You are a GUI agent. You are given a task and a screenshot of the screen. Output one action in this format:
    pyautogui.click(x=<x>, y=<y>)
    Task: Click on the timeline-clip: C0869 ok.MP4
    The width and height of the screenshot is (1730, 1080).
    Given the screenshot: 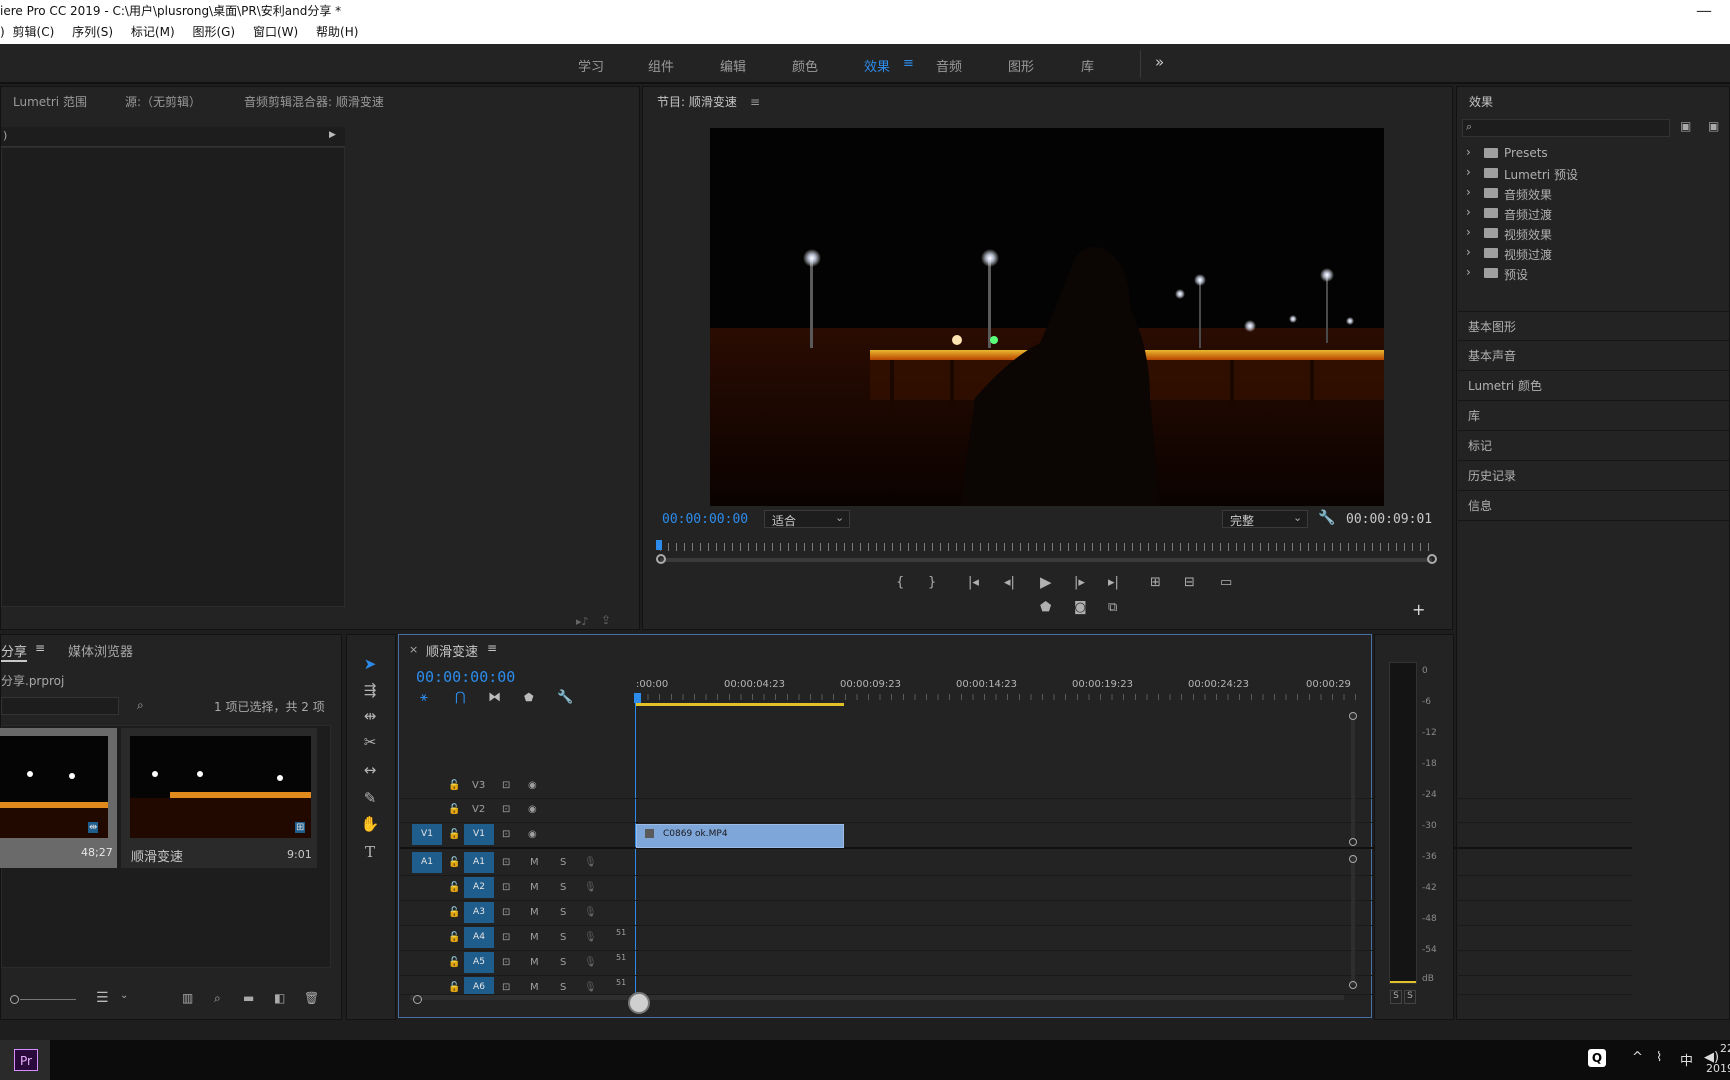 What is the action you would take?
    pyautogui.click(x=740, y=836)
    